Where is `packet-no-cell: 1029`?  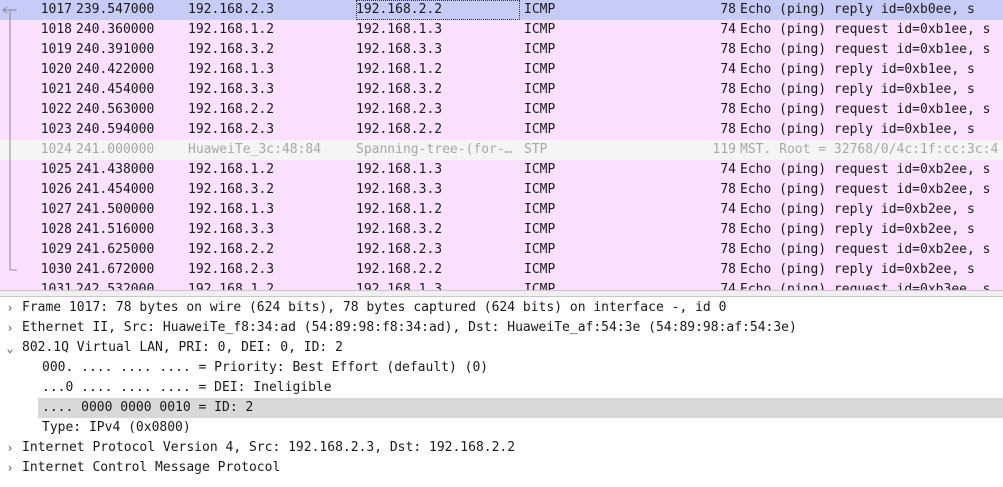
packet-no-cell: 1029 is located at coordinates (56, 249).